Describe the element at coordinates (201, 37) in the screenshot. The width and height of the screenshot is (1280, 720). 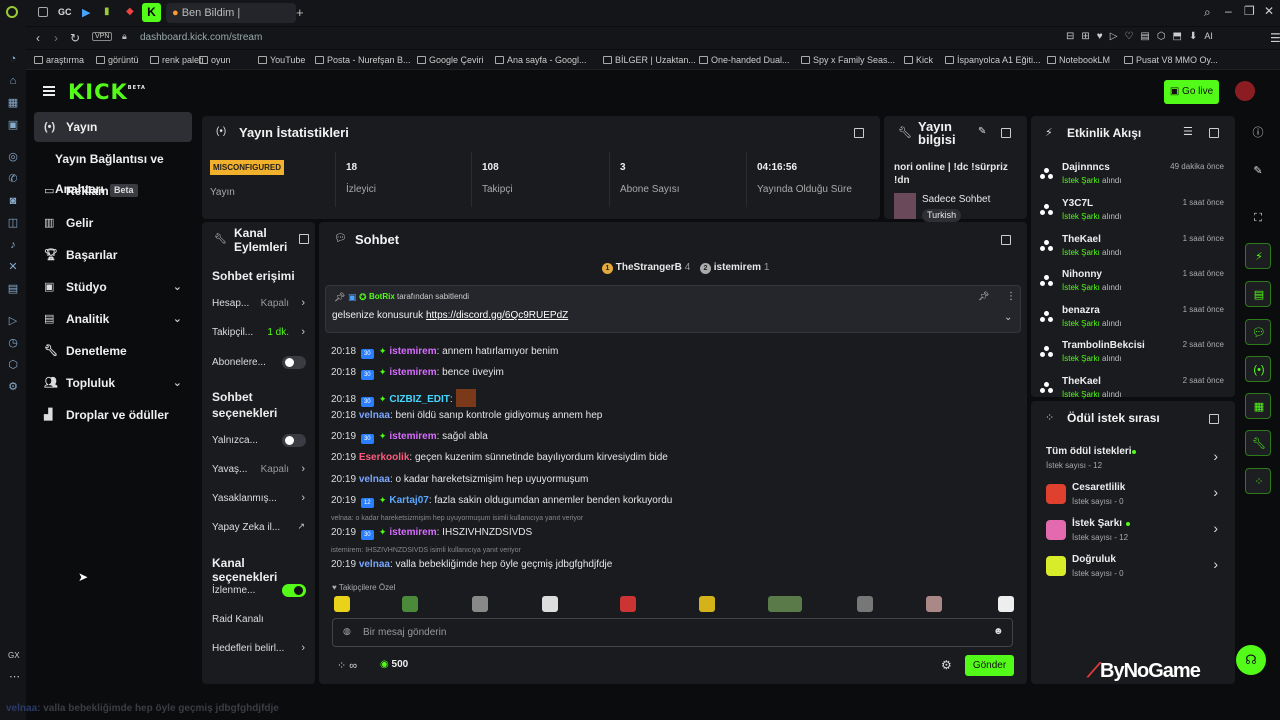
I see `url-field: dashboard.kick.com/stream` at that location.